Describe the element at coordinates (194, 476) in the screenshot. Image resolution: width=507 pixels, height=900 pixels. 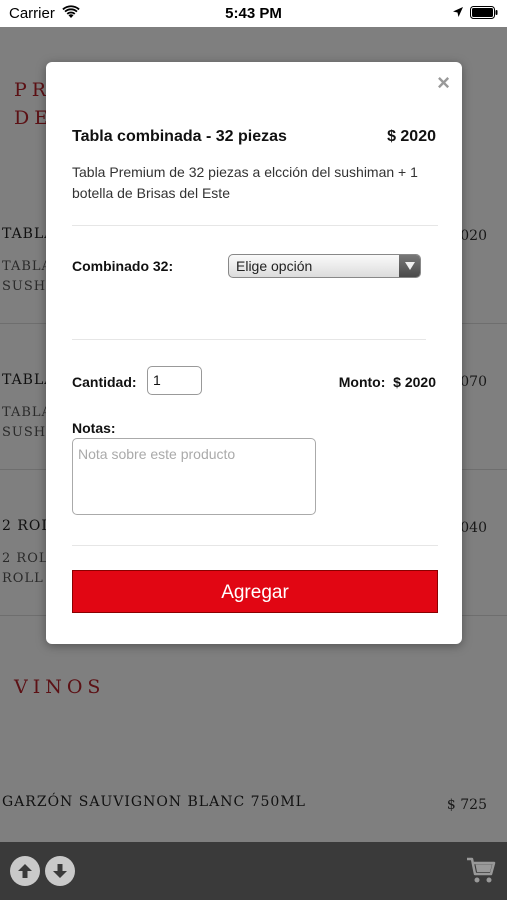
I see `notes-textarea` at that location.